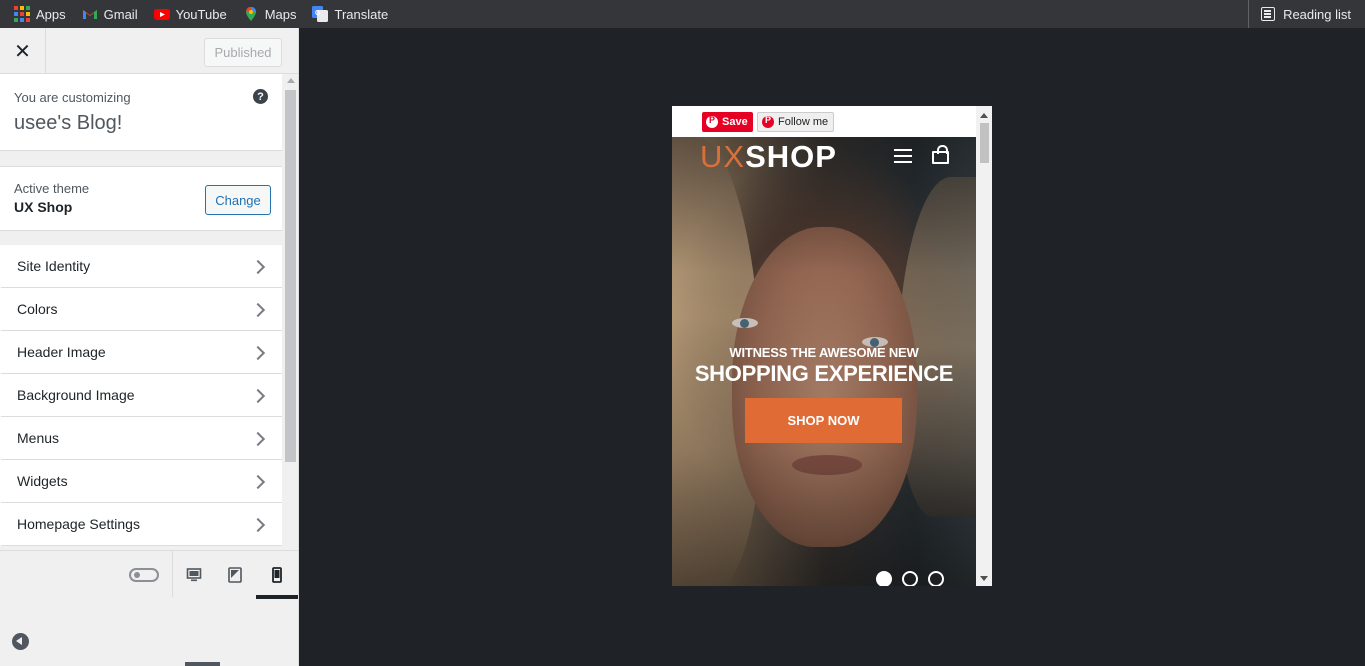  Describe the element at coordinates (61, 352) in the screenshot. I see `section-label: Header Image` at that location.